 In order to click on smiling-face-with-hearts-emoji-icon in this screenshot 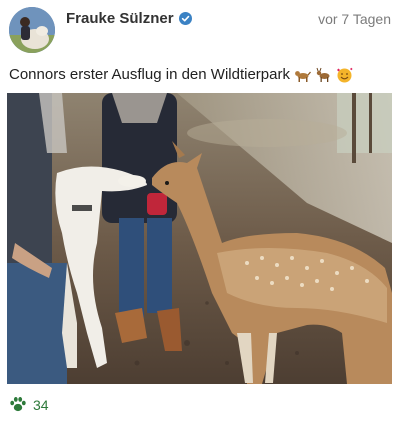, I will do `click(344, 74)`.